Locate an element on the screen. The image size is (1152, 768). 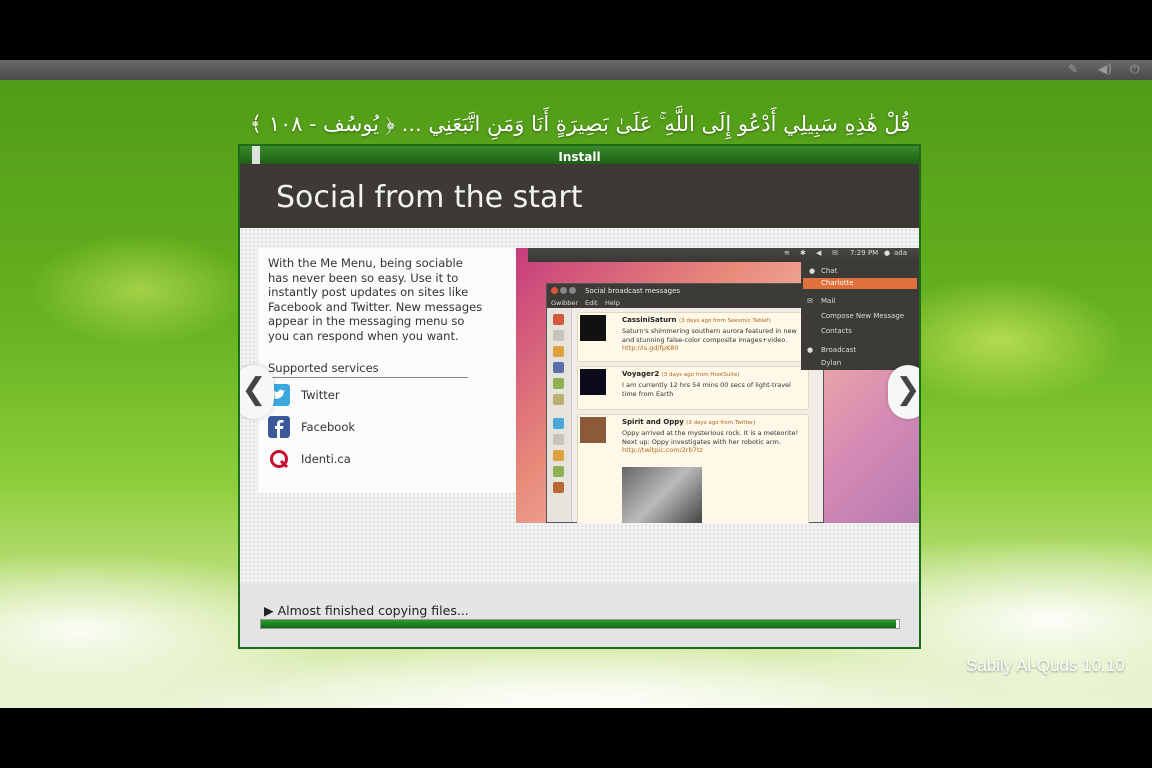
facebook-icon is located at coordinates (279, 427).